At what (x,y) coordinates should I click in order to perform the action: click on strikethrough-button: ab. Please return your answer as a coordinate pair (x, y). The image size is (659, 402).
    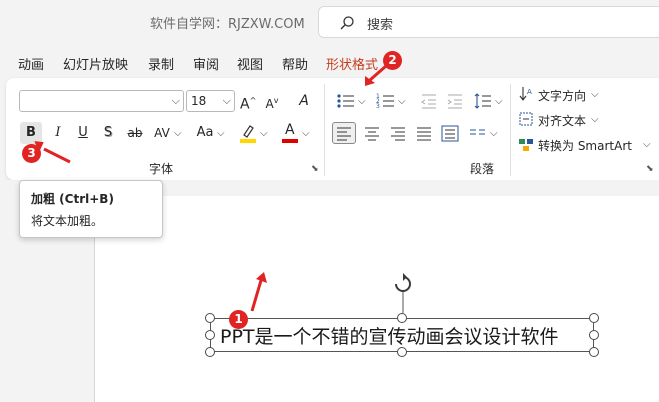
    Looking at the image, I should click on (135, 133).